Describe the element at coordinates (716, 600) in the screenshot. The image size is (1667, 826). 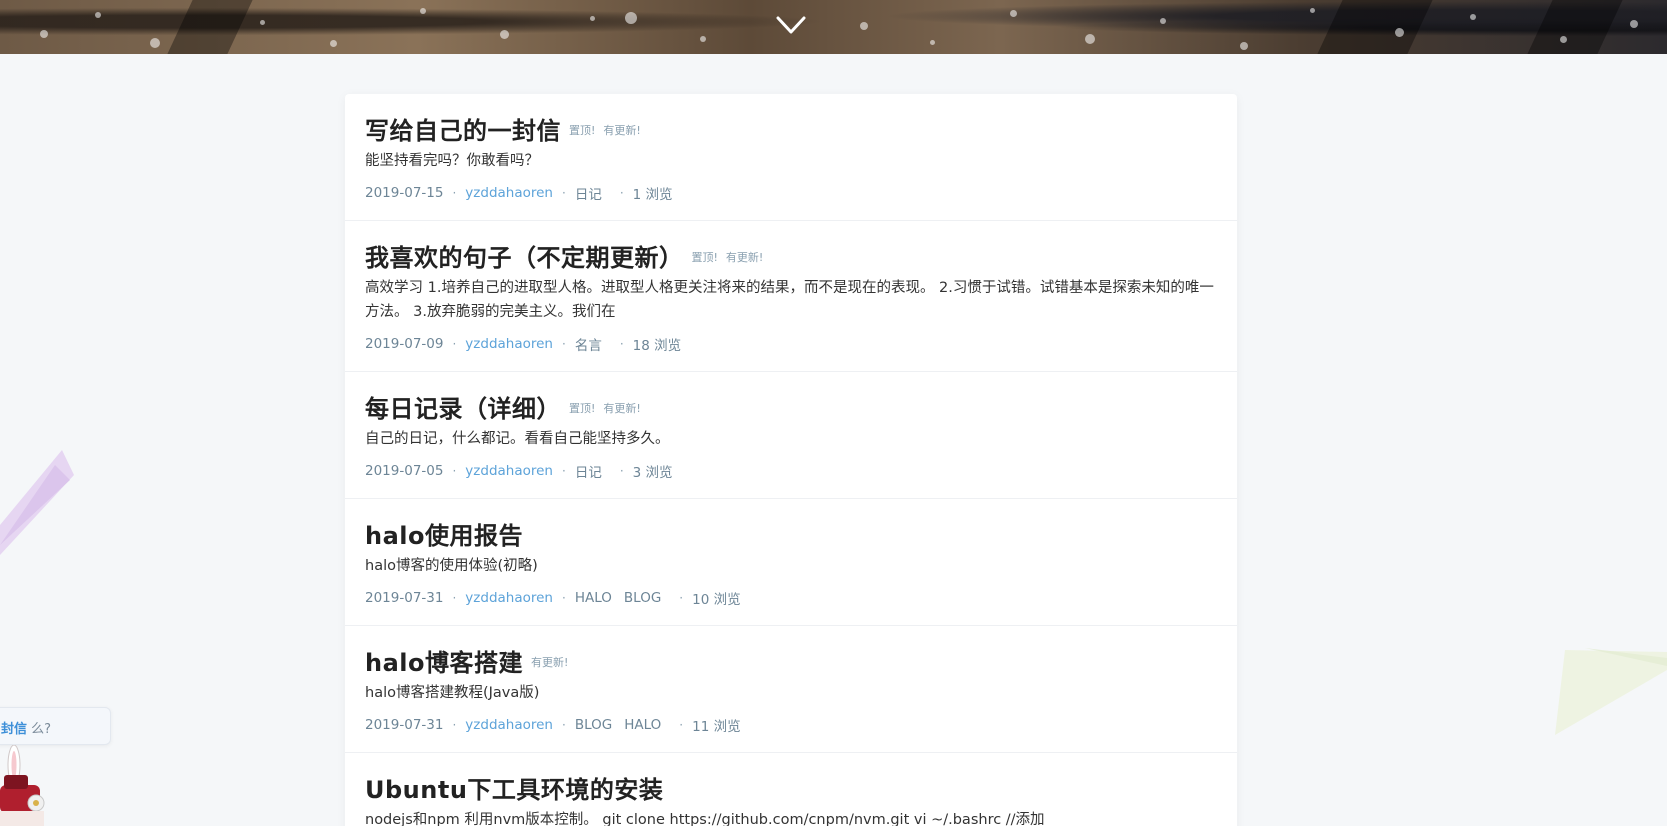
I see `post-views: 10 浏览` at that location.